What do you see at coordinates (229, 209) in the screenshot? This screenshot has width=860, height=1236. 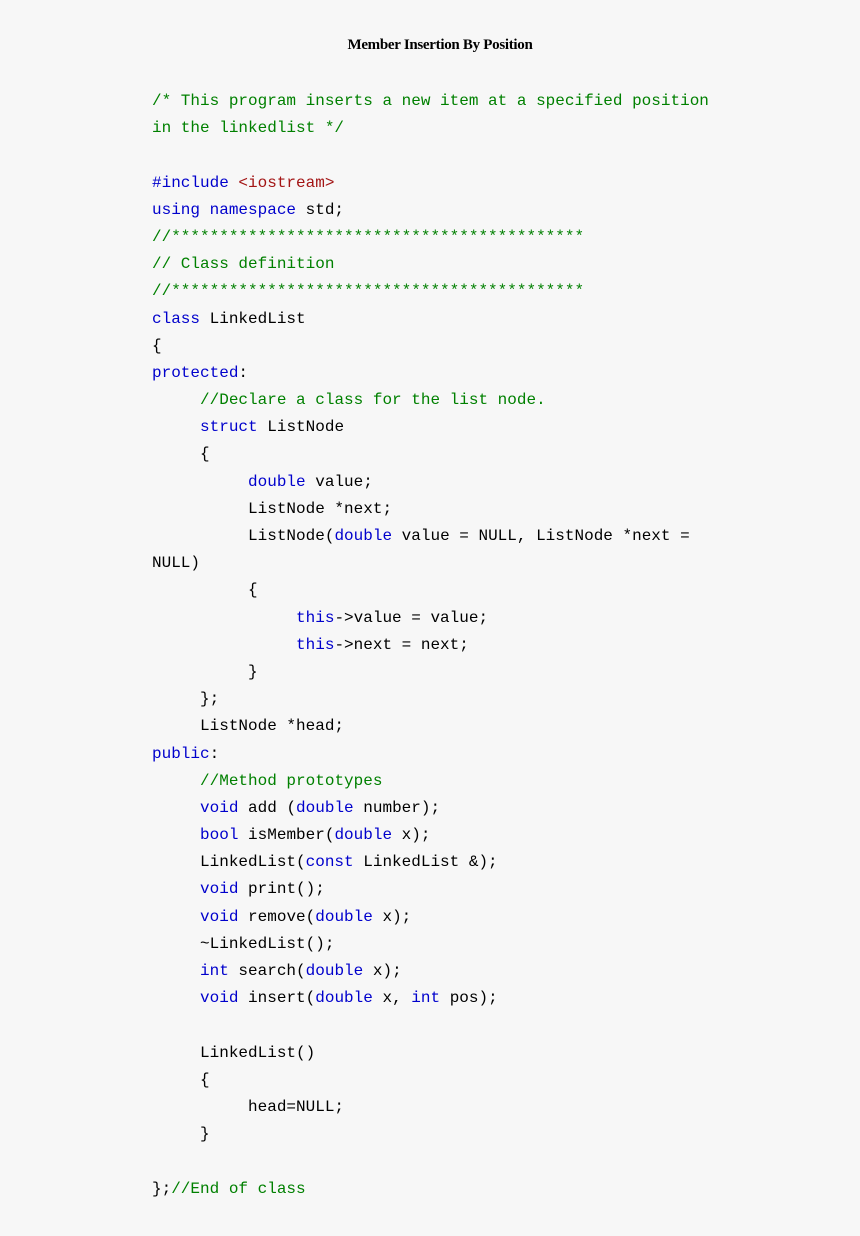 I see `keyword-token: using namespace` at bounding box center [229, 209].